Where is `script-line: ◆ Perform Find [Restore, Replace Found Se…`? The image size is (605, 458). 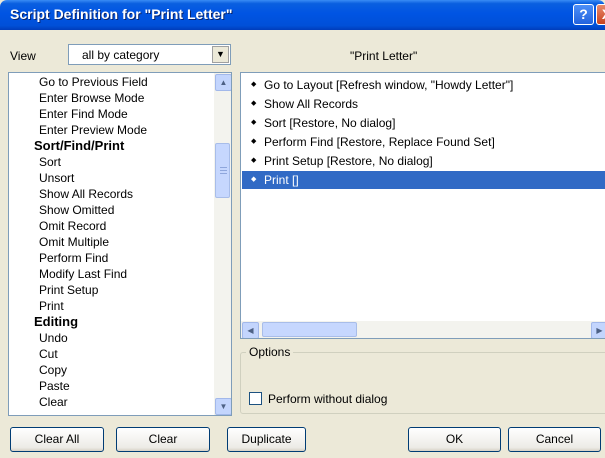 script-line: ◆ Perform Find [Restore, Replace Found Se… is located at coordinates (423, 142).